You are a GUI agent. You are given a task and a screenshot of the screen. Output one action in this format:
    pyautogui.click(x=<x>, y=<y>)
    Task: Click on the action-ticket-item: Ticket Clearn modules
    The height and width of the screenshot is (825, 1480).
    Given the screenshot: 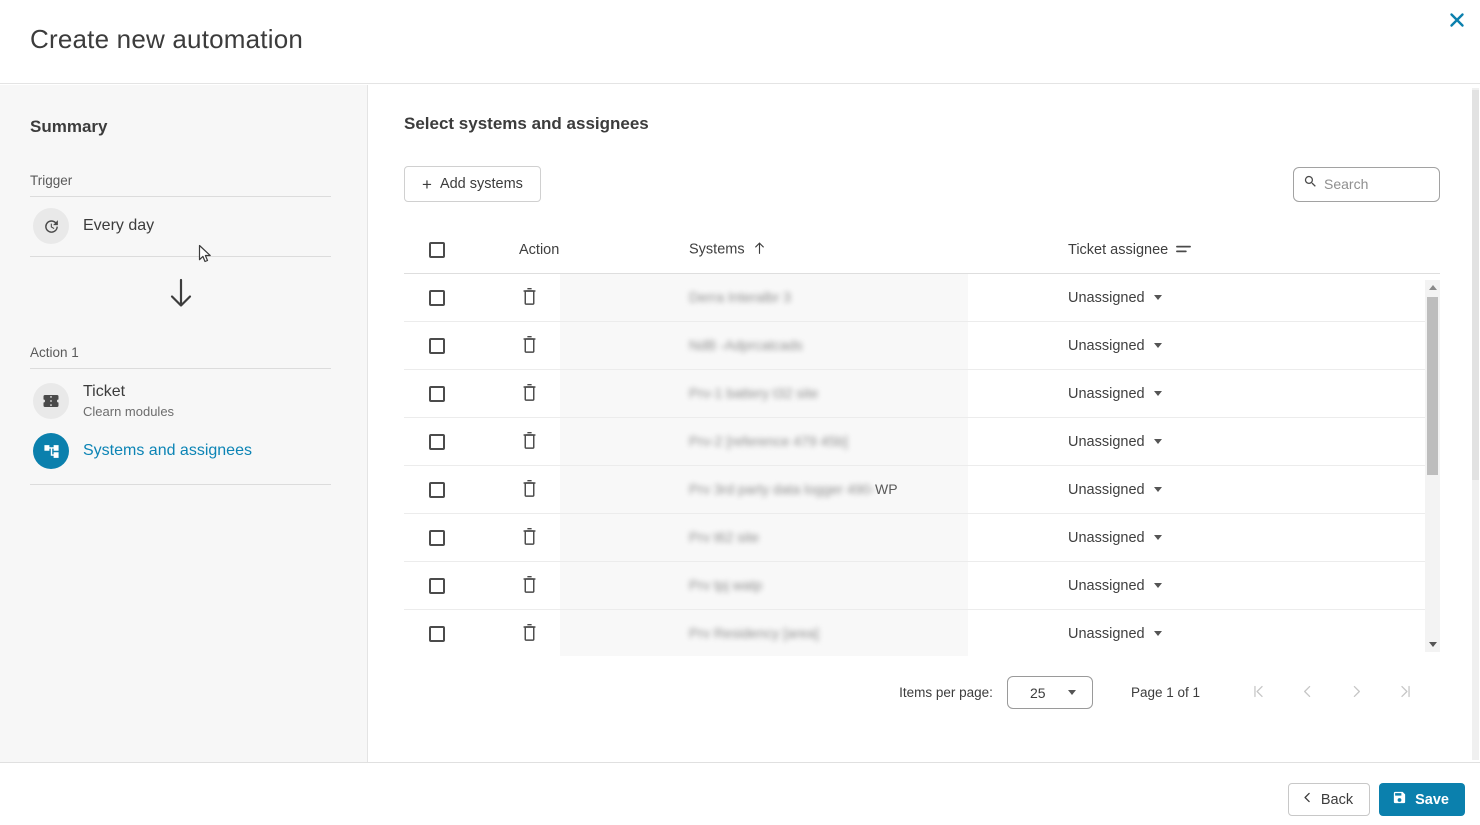 What is the action you would take?
    pyautogui.click(x=180, y=396)
    